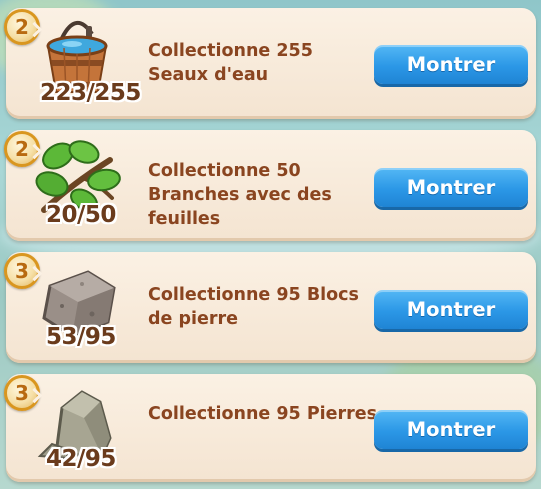  What do you see at coordinates (81, 337) in the screenshot?
I see `progress-count: 53/95` at bounding box center [81, 337].